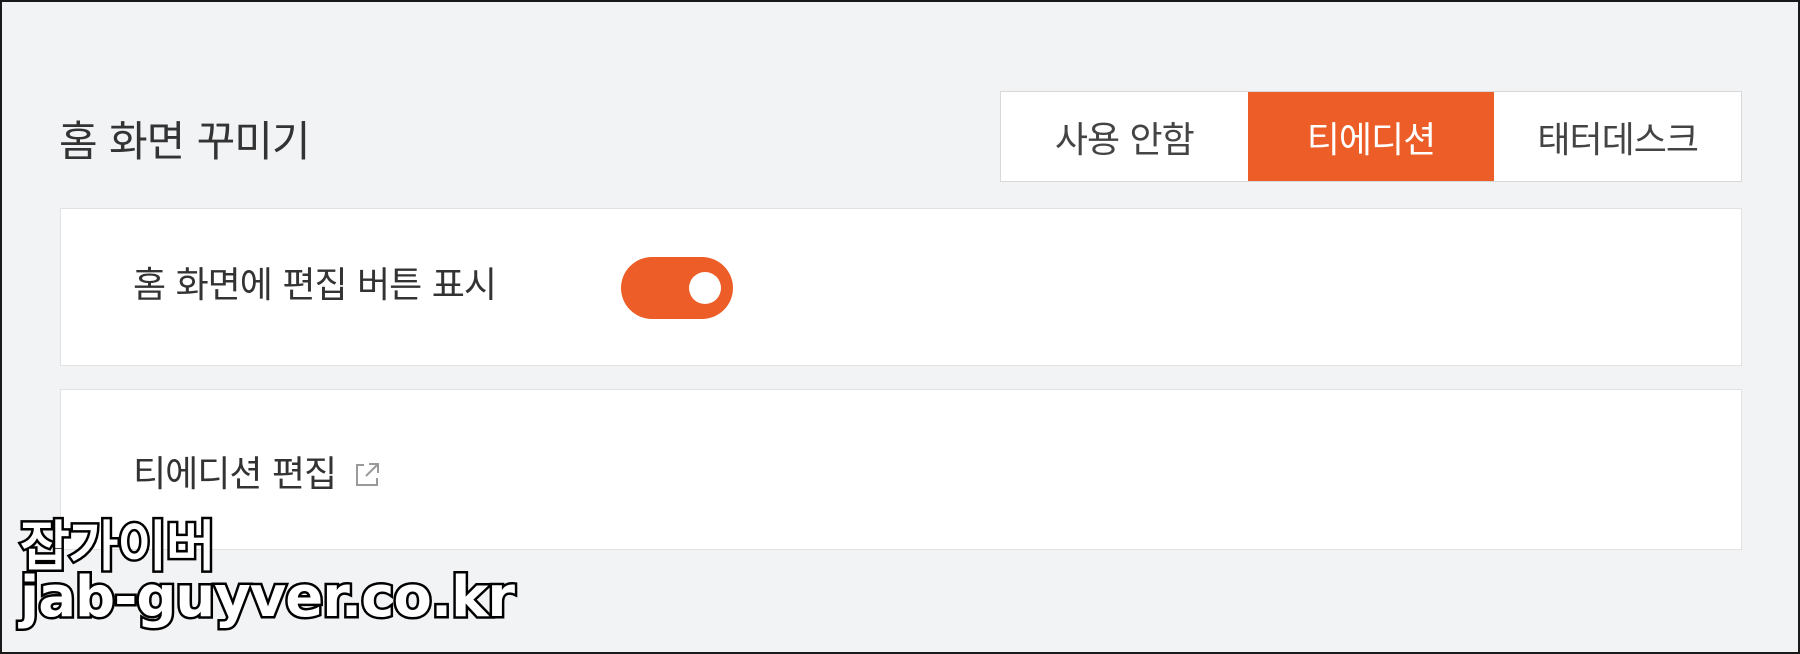 Image resolution: width=1800 pixels, height=654 pixels. Describe the element at coordinates (1617, 136) in the screenshot. I see `mode-option-tatter-desk: 태터데스크` at that location.